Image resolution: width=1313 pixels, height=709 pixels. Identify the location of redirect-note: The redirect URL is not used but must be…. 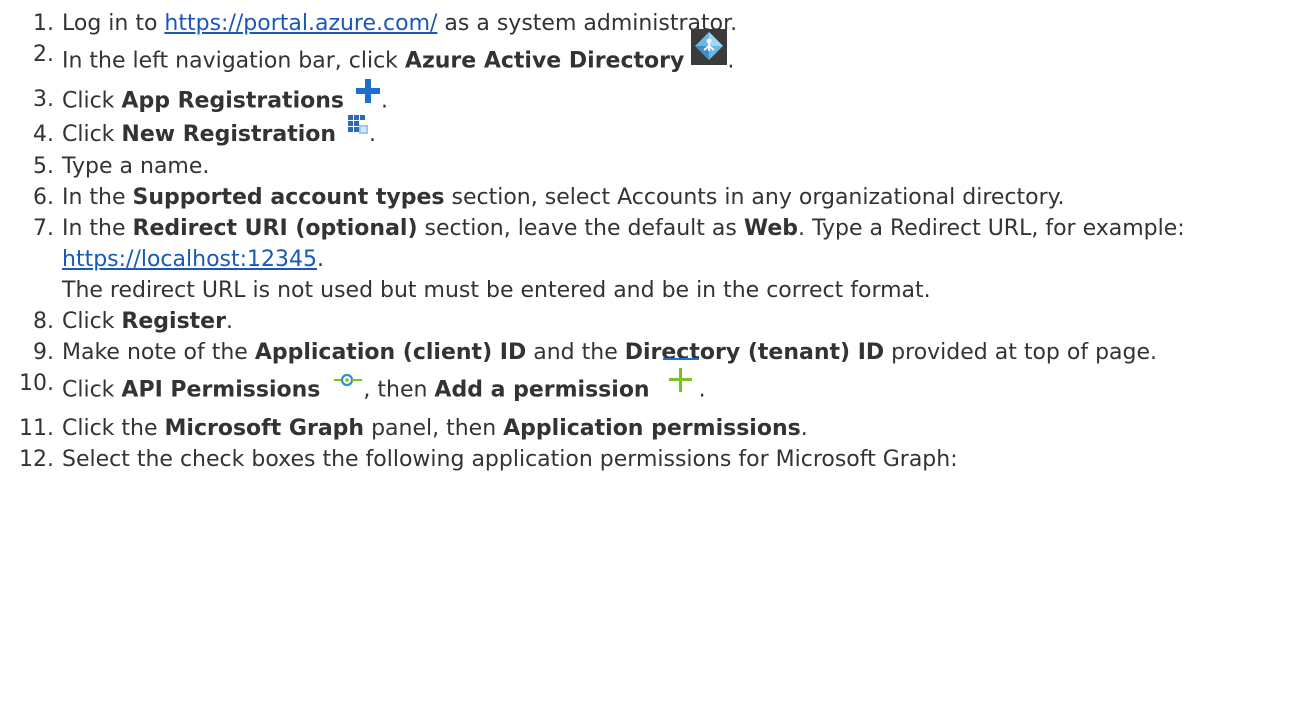
(496, 290).